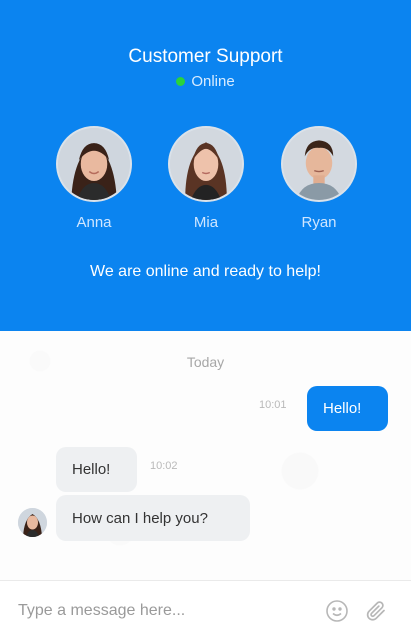 The image size is (411, 638). Describe the element at coordinates (164, 466) in the screenshot. I see `message-time: 10:02` at that location.